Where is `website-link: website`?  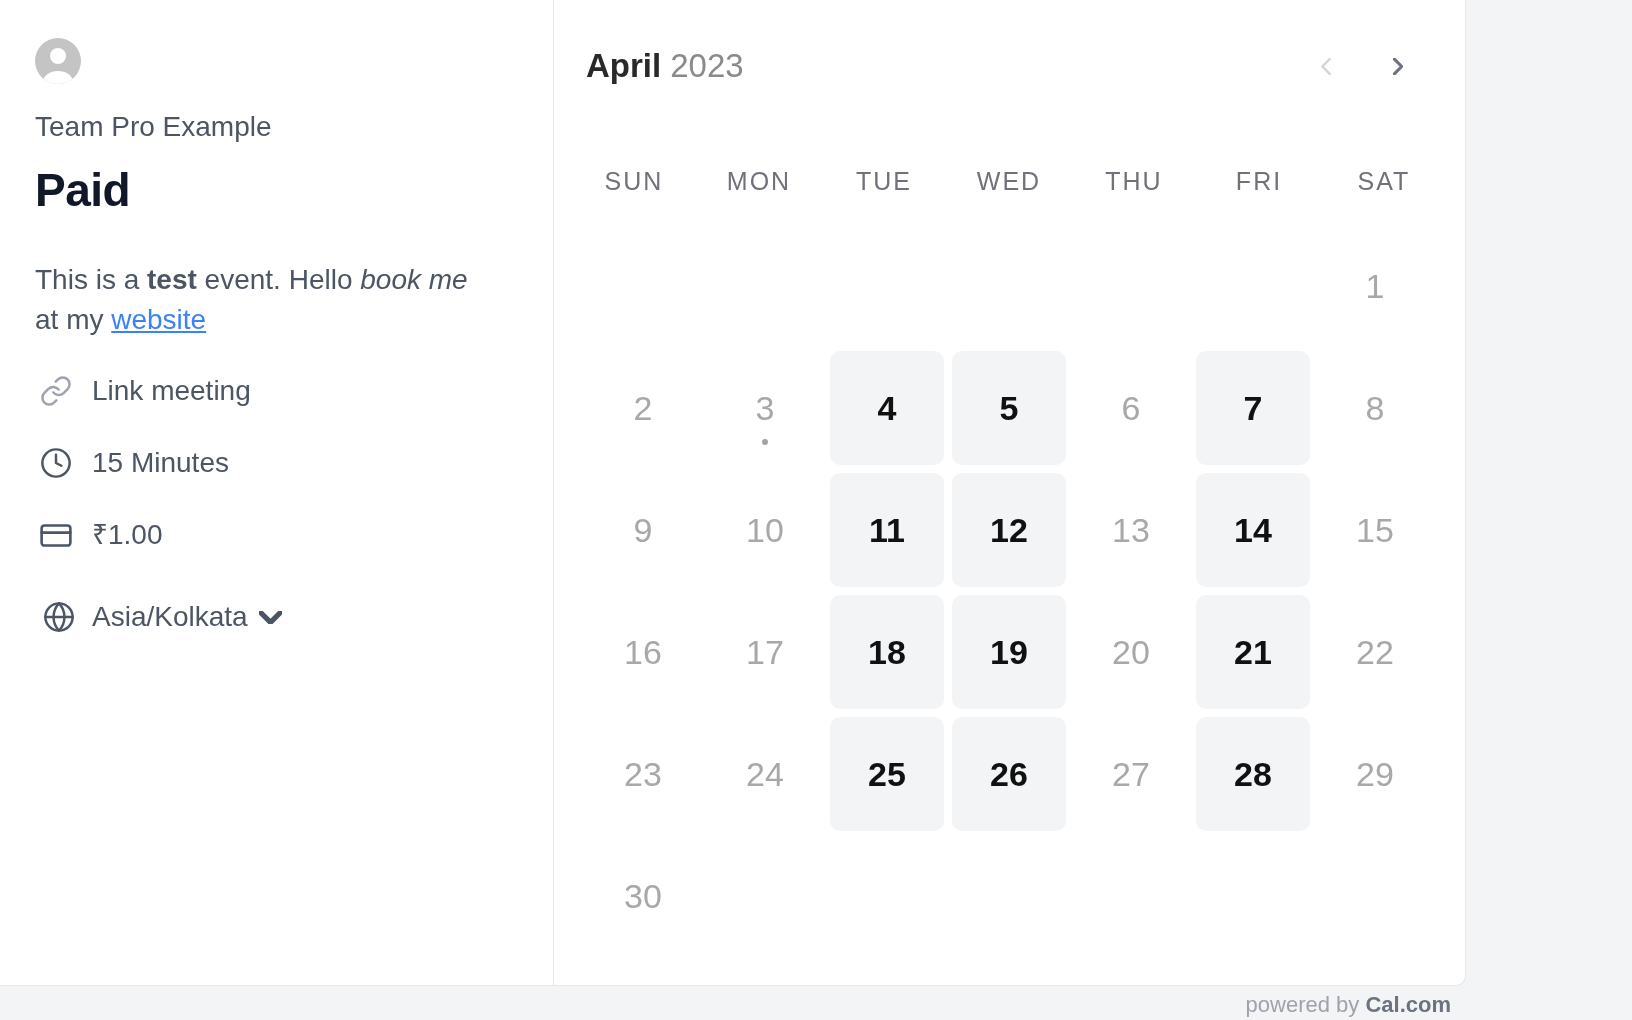 website-link: website is located at coordinates (159, 319).